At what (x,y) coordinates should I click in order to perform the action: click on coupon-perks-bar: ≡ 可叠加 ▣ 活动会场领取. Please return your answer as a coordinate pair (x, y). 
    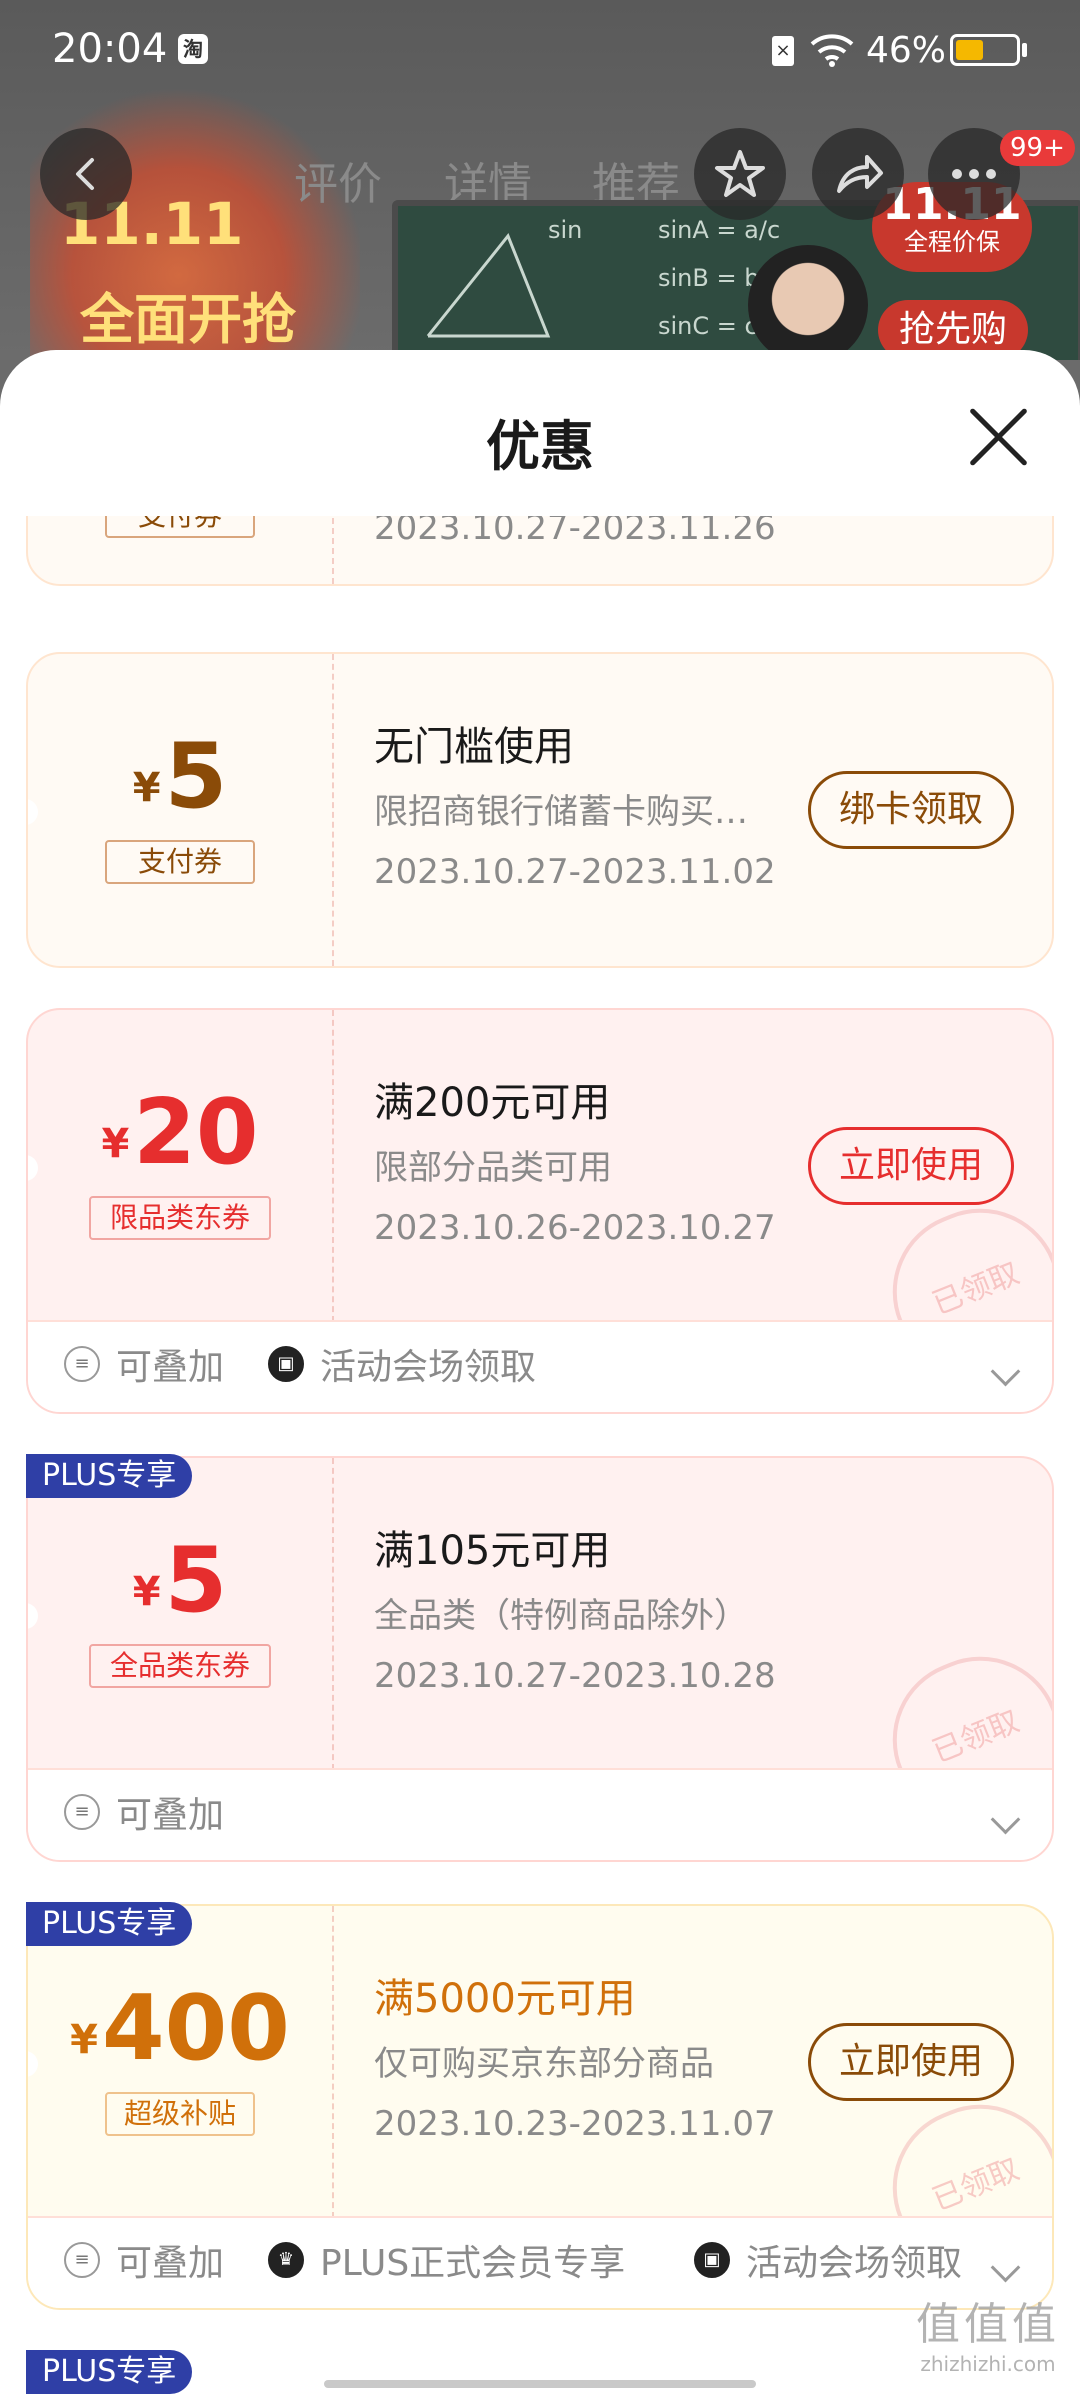
    Looking at the image, I should click on (540, 1366).